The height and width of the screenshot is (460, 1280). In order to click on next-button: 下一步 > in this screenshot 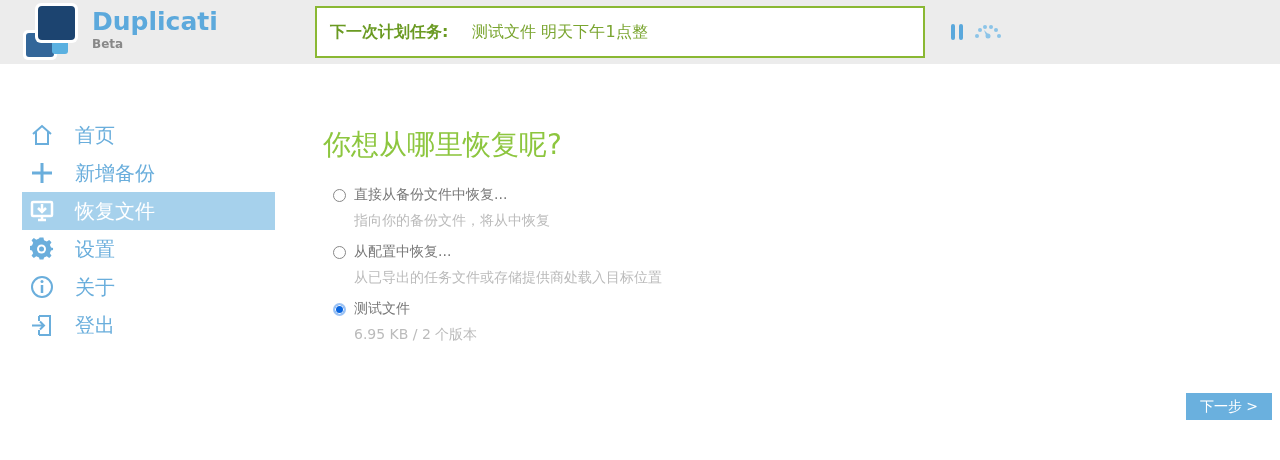, I will do `click(1228, 406)`.